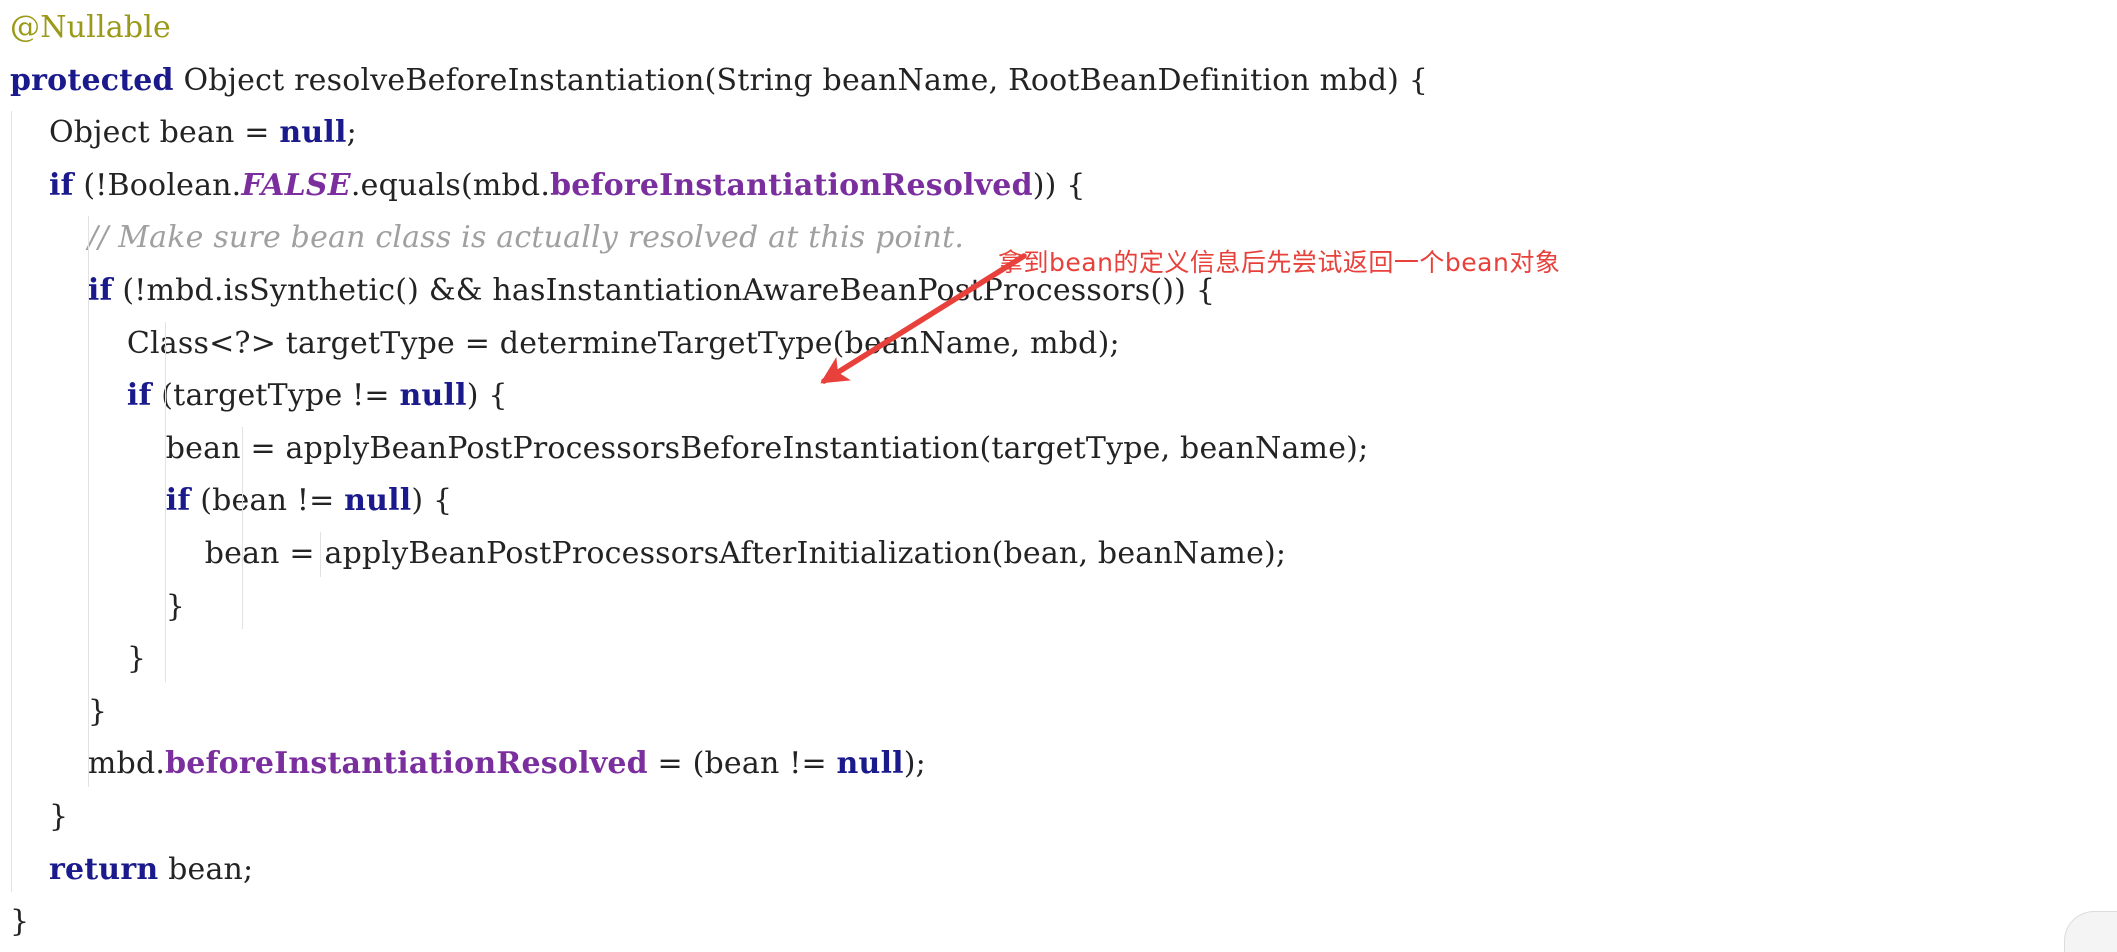 This screenshot has height=952, width=2117. What do you see at coordinates (450, 185) in the screenshot?
I see `code-token-plain: .equals(mbd.` at bounding box center [450, 185].